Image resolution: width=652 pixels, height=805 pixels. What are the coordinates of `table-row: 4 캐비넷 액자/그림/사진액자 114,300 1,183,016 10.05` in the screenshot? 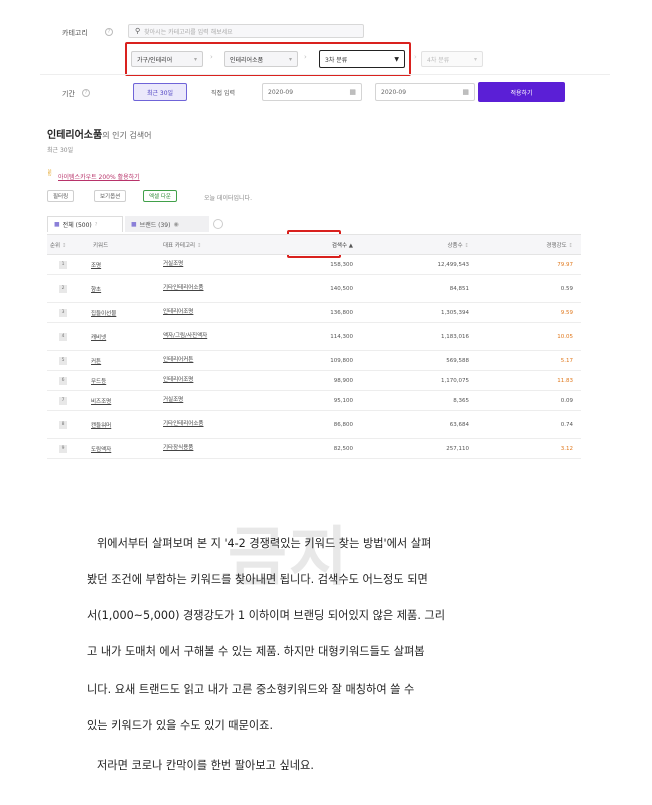 It's located at (314, 336).